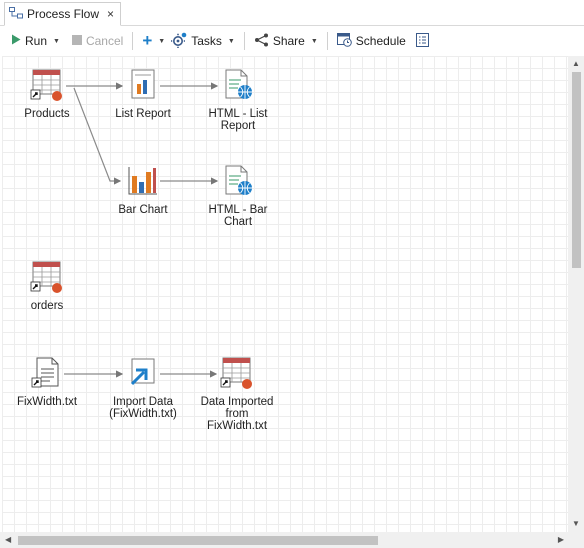  I want to click on node-products: Products, so click(47, 94).